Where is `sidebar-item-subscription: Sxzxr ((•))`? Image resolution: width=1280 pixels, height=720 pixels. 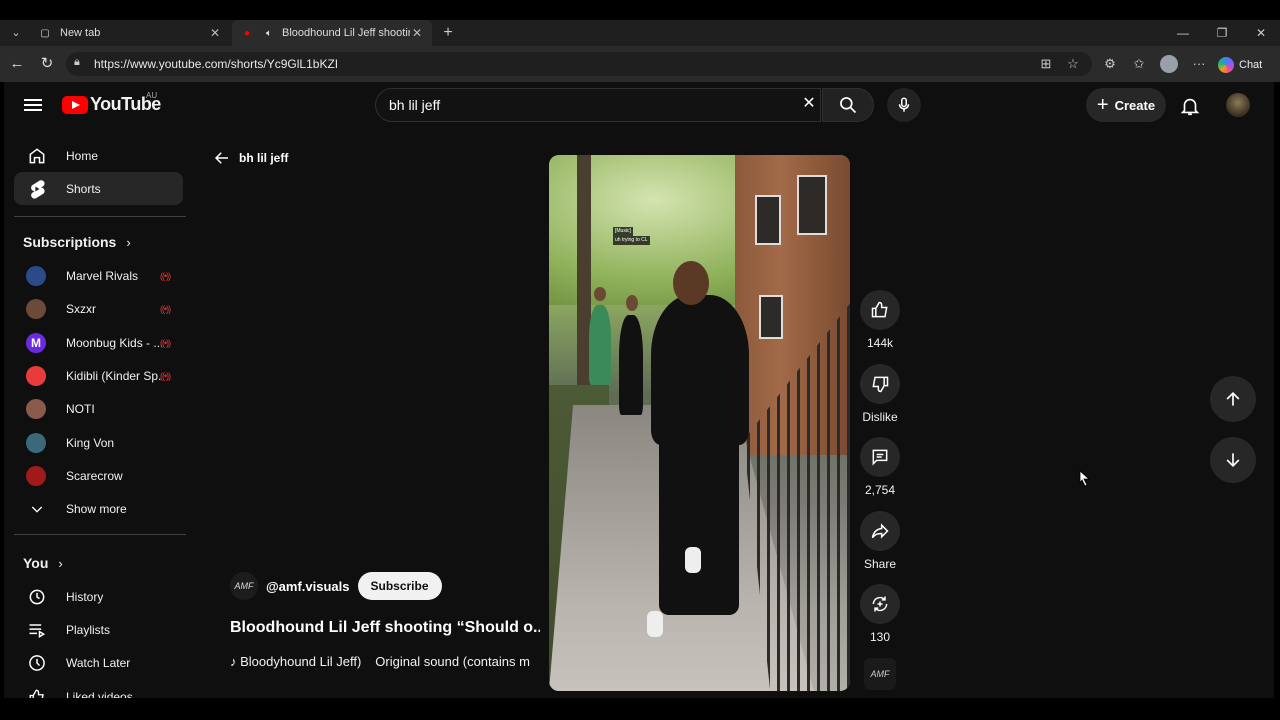 sidebar-item-subscription: Sxzxr ((•)) is located at coordinates (98, 308).